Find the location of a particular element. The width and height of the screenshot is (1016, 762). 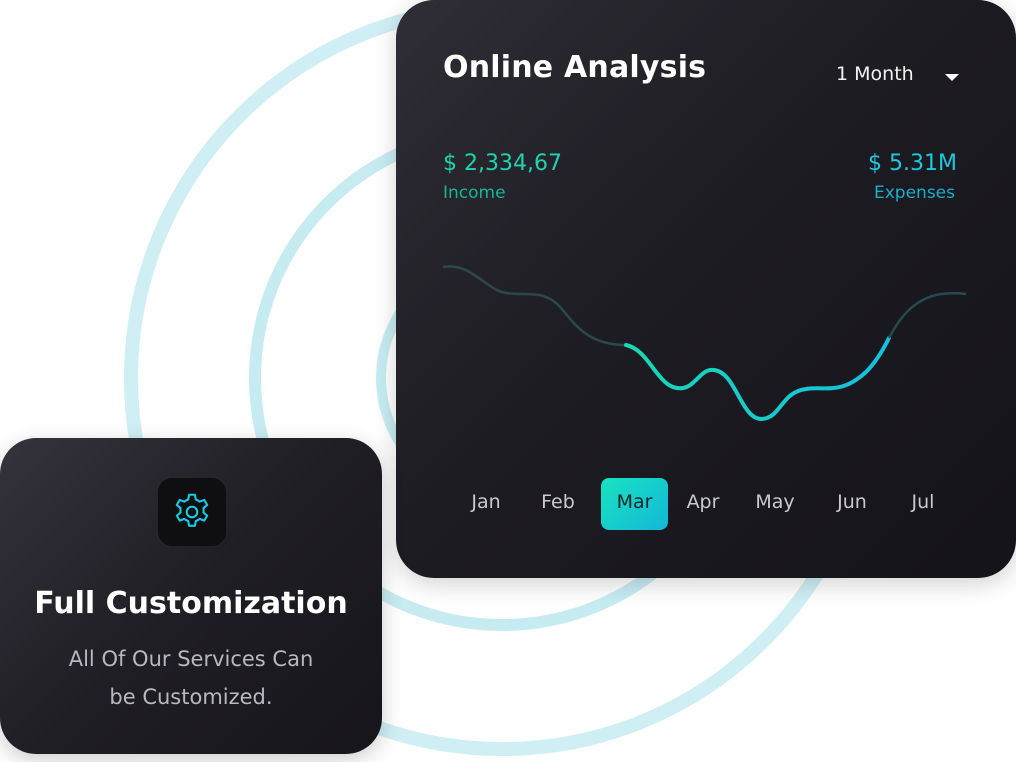

month-may: May is located at coordinates (775, 504).